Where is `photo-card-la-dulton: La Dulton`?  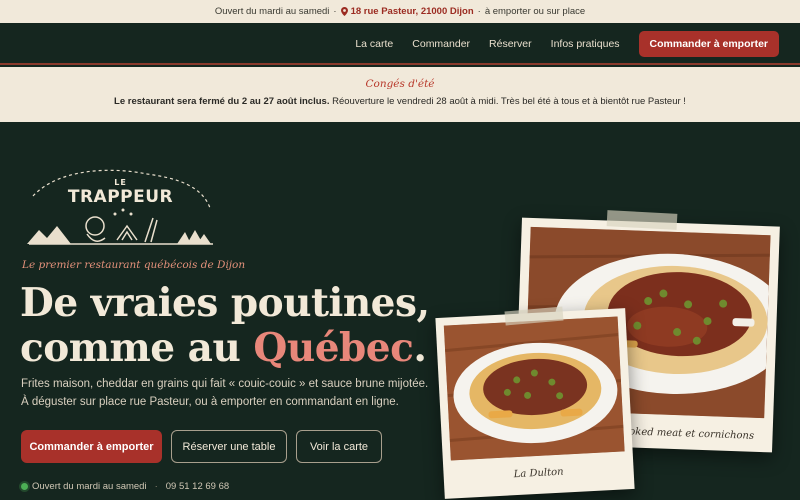
photo-card-la-dulton: La Dulton is located at coordinates (535, 403).